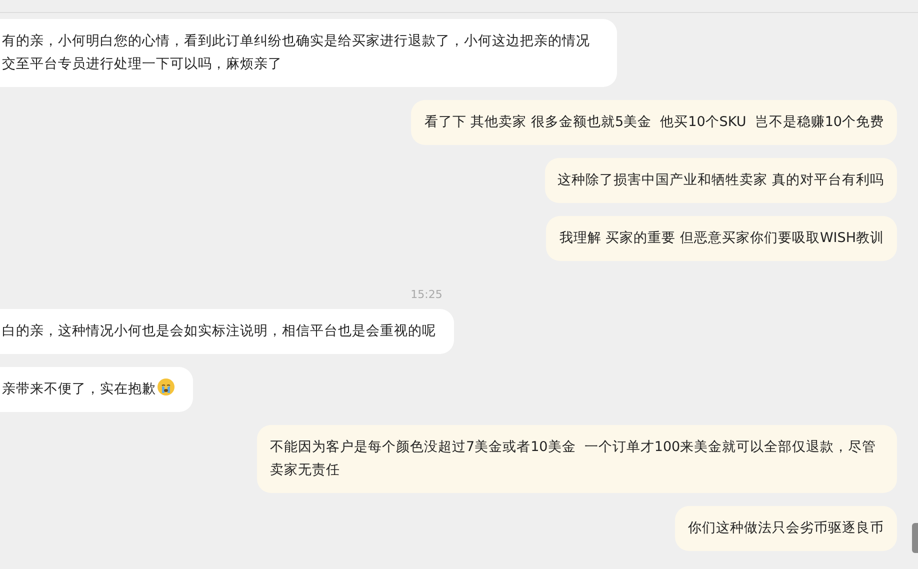 This screenshot has height=569, width=918. I want to click on message-bubble: 白的亲，这种情况小何也是会如实标注说明，相信平台也是会重视的呢, so click(227, 331).